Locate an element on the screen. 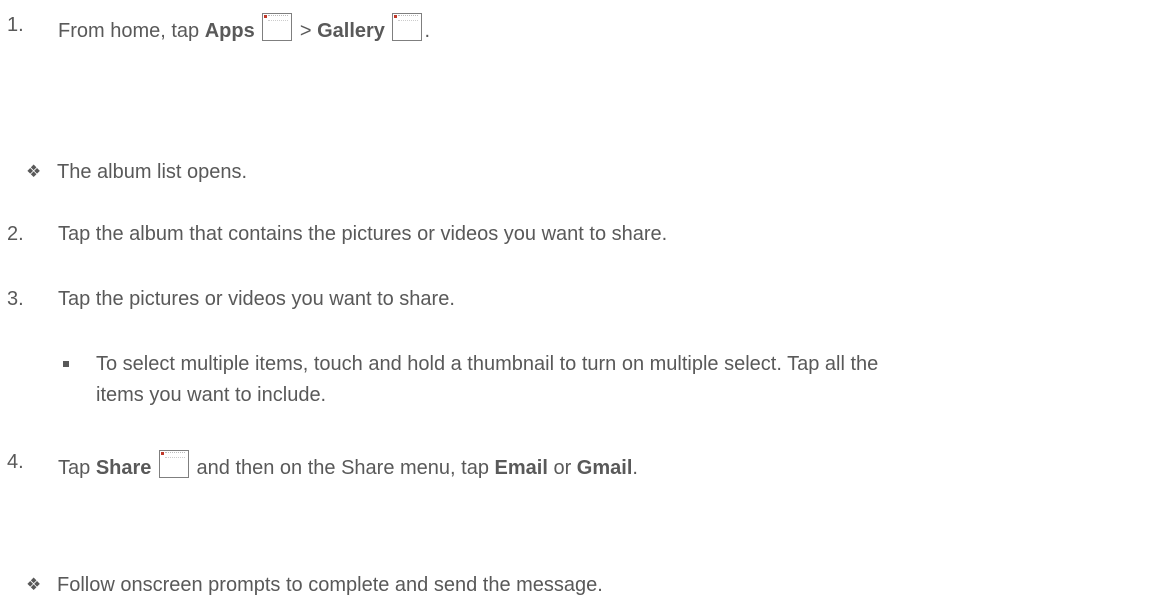 Image resolution: width=1159 pixels, height=612 pixels. note-text-line-2: items you want to include. is located at coordinates (211, 395).